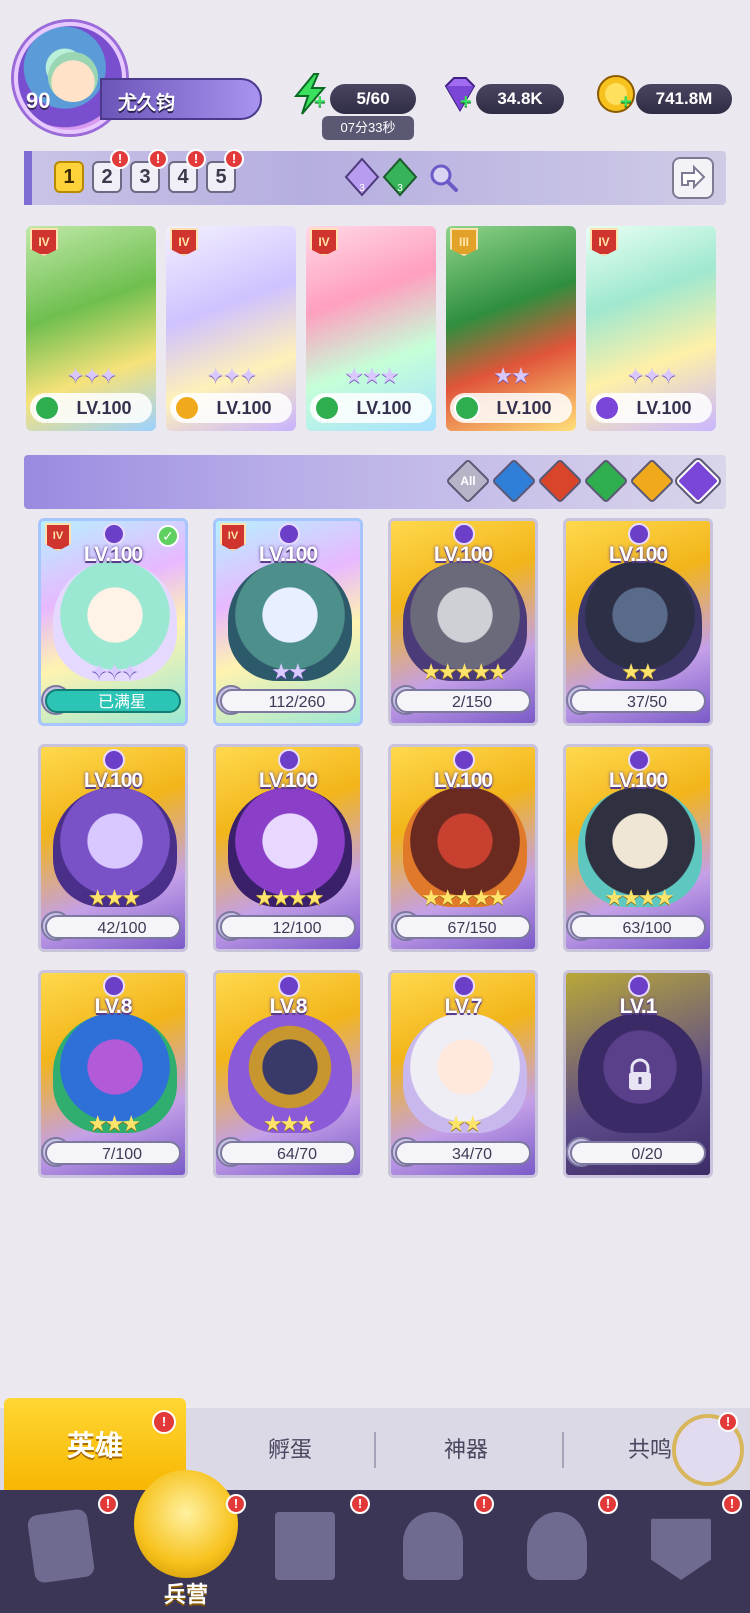  What do you see at coordinates (327, 408) in the screenshot?
I see `nature-element-icon` at bounding box center [327, 408].